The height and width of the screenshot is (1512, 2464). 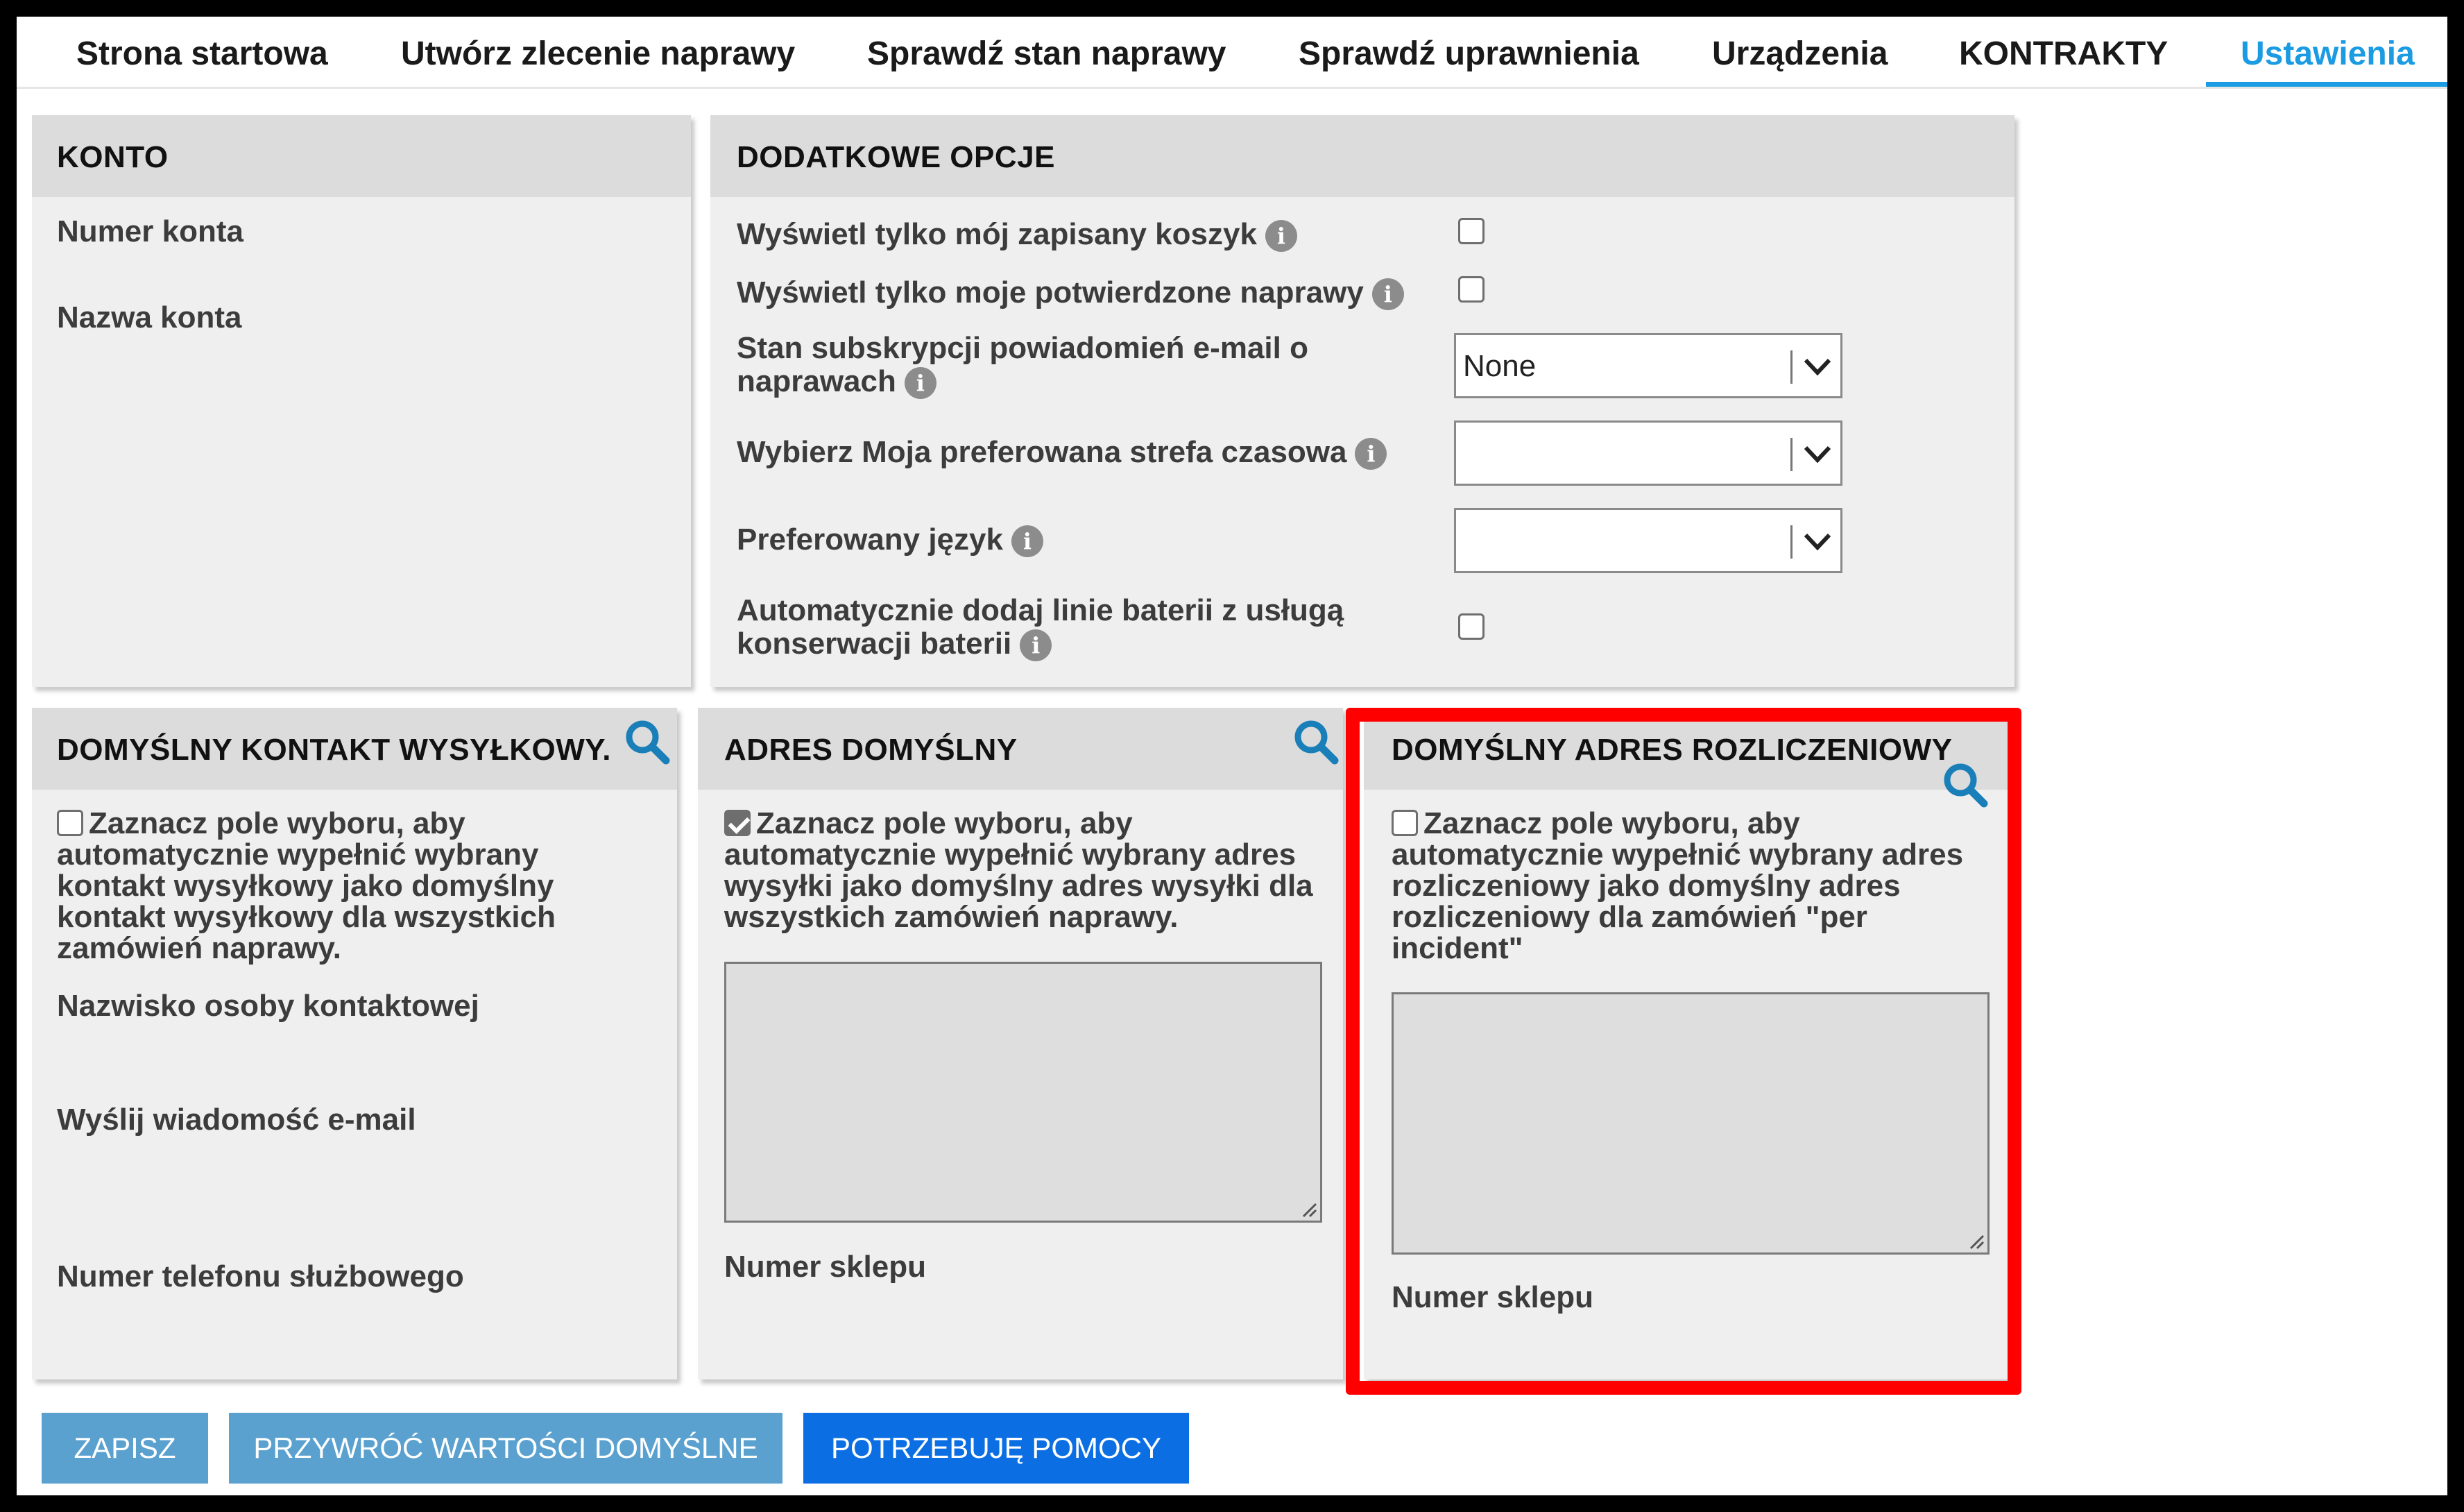 What do you see at coordinates (505, 1448) in the screenshot?
I see `restore-defaults-button: PRZYWRÓĆ WARTOŚCI DOMYŚLNE` at bounding box center [505, 1448].